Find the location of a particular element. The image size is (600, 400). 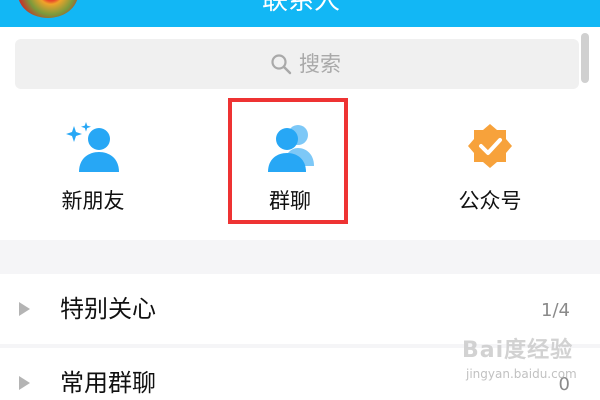

search-icon is located at coordinates (281, 64).